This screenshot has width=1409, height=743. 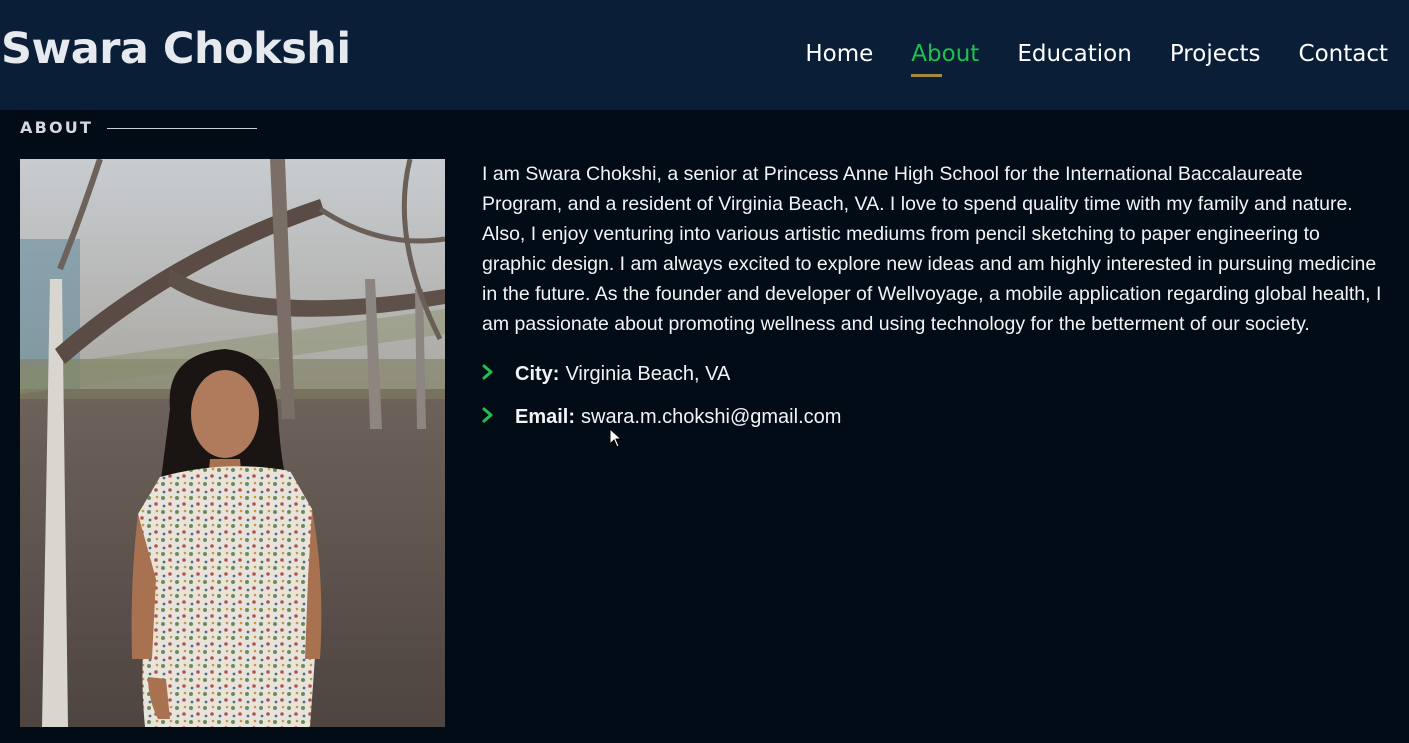 I want to click on site-title: Swara Chokshi, so click(x=176, y=49).